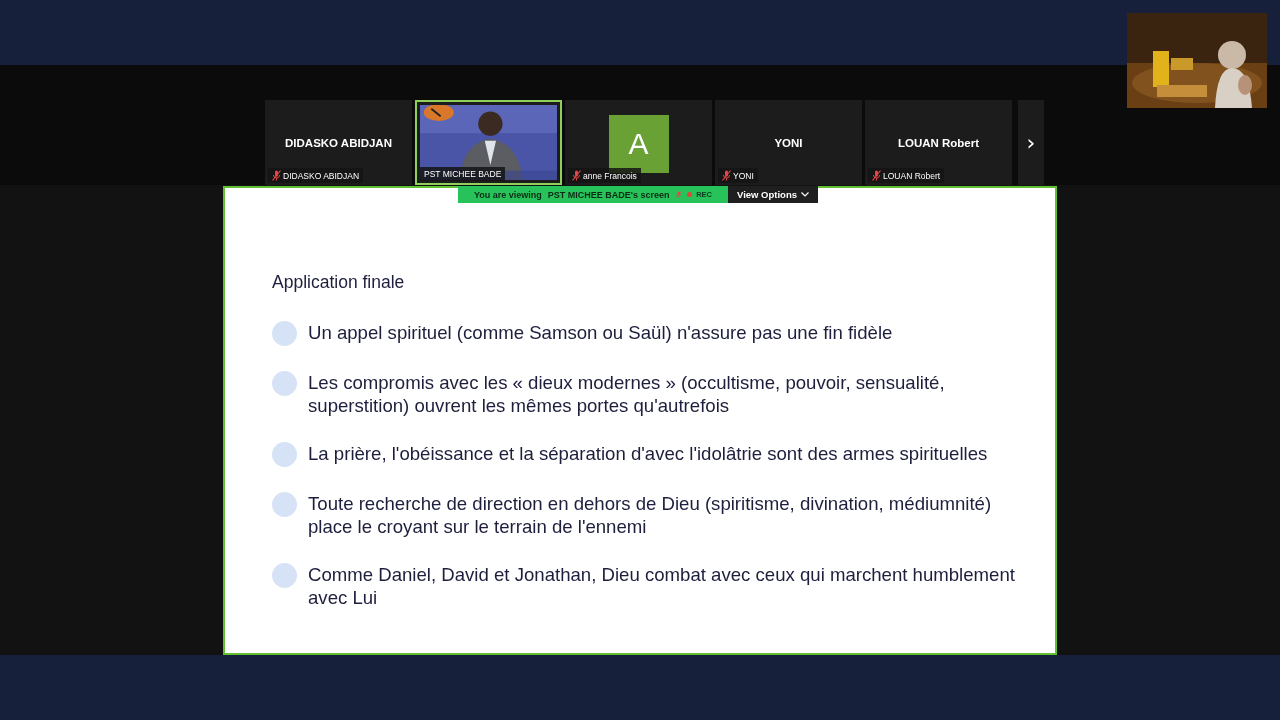  I want to click on participant-label: anne Francois, so click(604, 175).